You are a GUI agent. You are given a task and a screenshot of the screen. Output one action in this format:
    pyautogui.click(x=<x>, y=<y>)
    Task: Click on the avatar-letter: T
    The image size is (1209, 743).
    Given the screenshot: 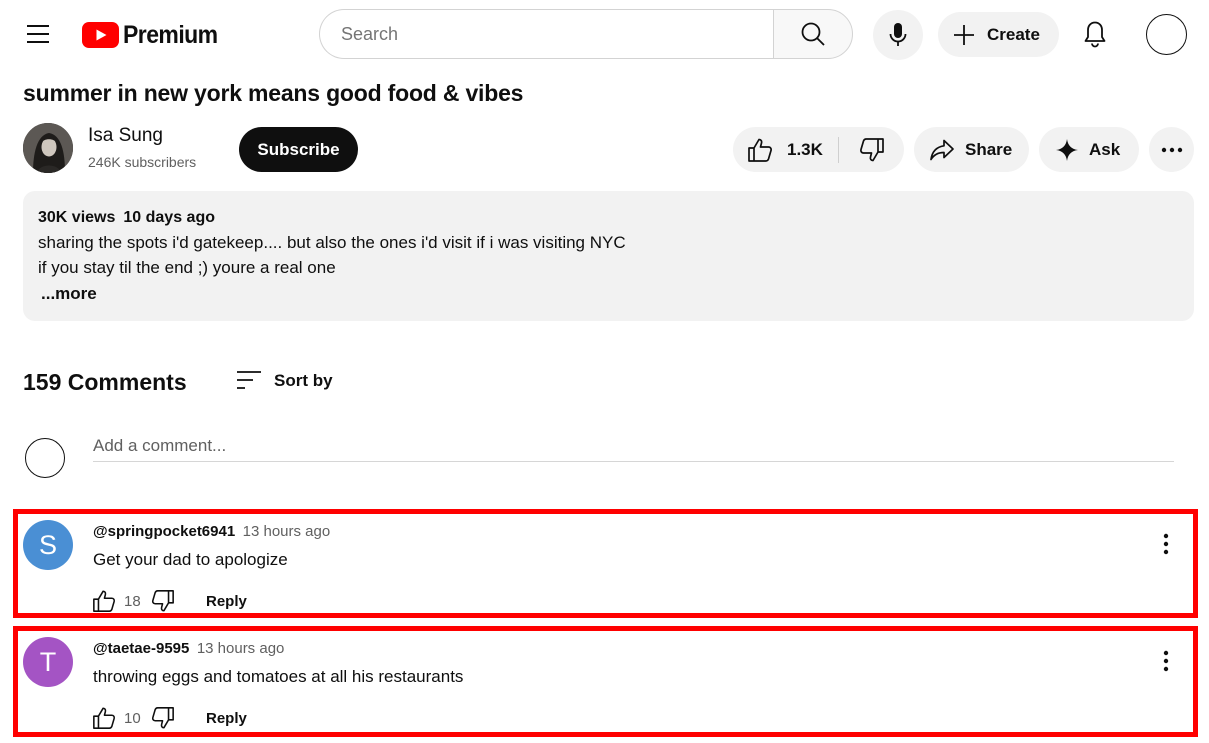 What is the action you would take?
    pyautogui.click(x=48, y=661)
    